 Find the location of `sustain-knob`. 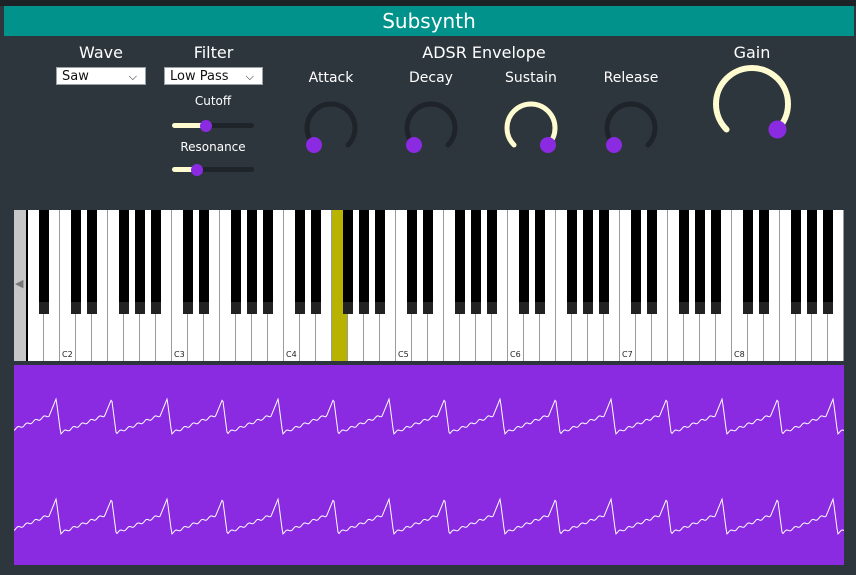

sustain-knob is located at coordinates (531, 128).